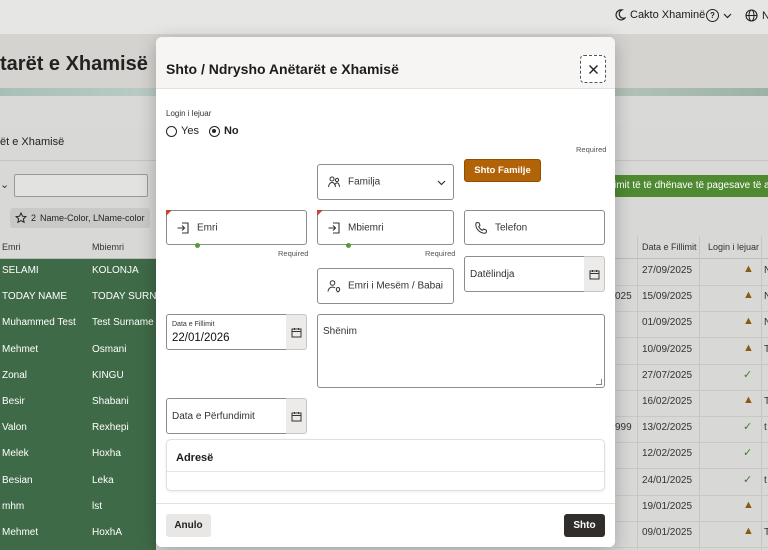 This screenshot has height=550, width=768. I want to click on emri-label: Emri, so click(207, 227).